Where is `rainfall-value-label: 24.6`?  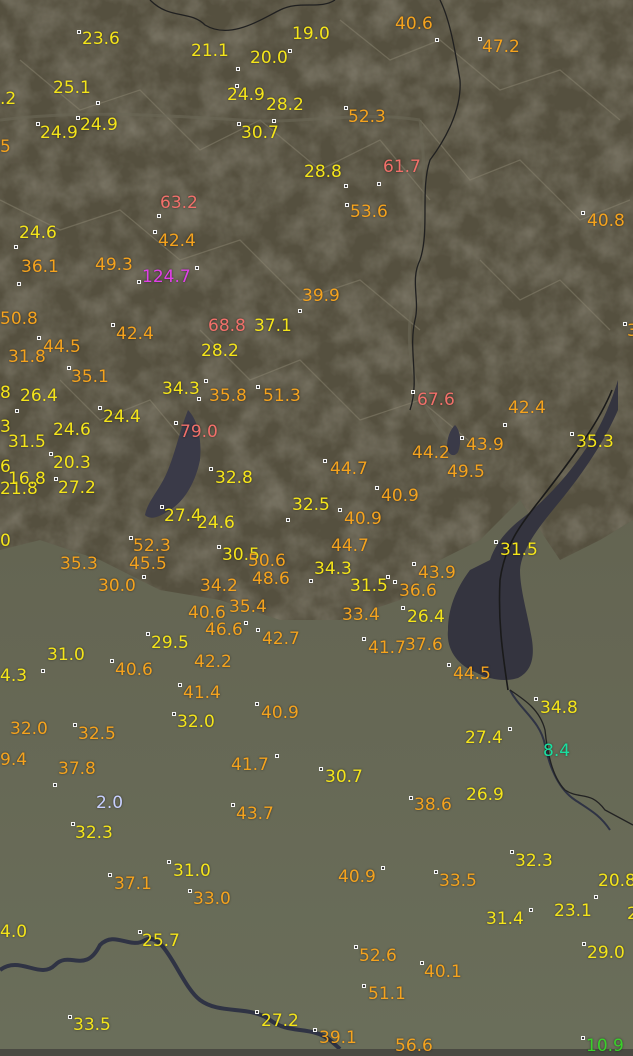 rainfall-value-label: 24.6 is located at coordinates (38, 233).